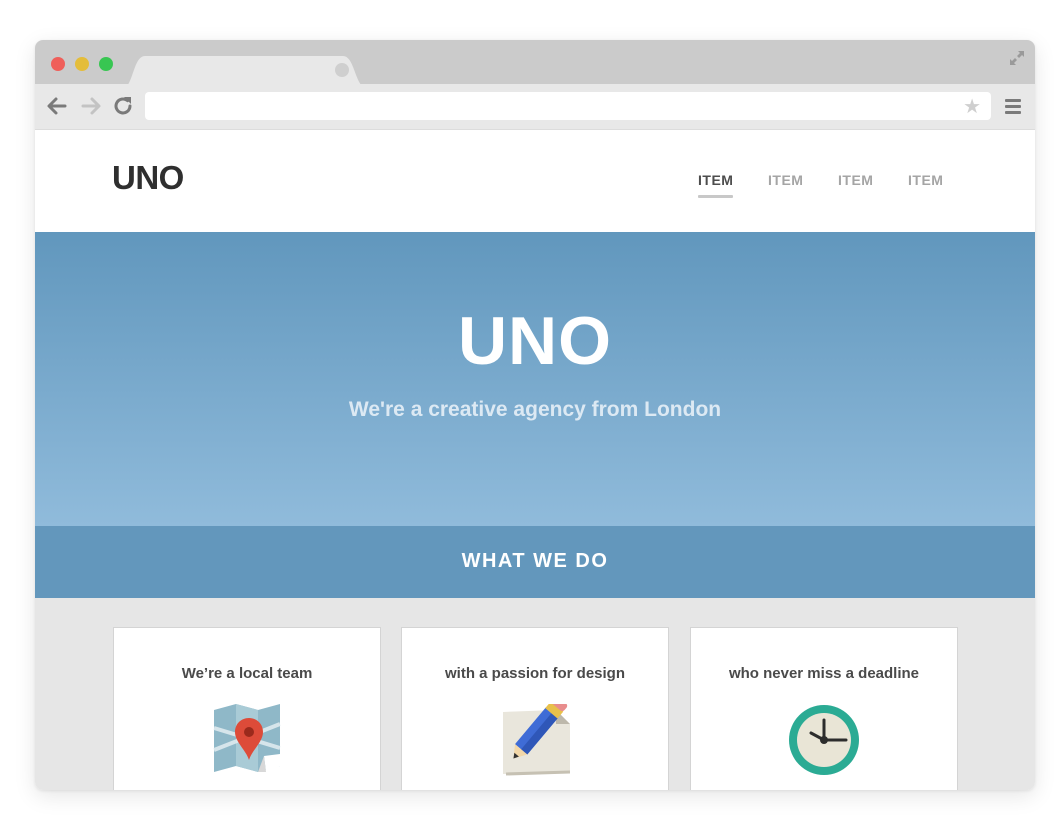 This screenshot has height=832, width=1062. Describe the element at coordinates (535, 736) in the screenshot. I see `pencil-icon` at that location.